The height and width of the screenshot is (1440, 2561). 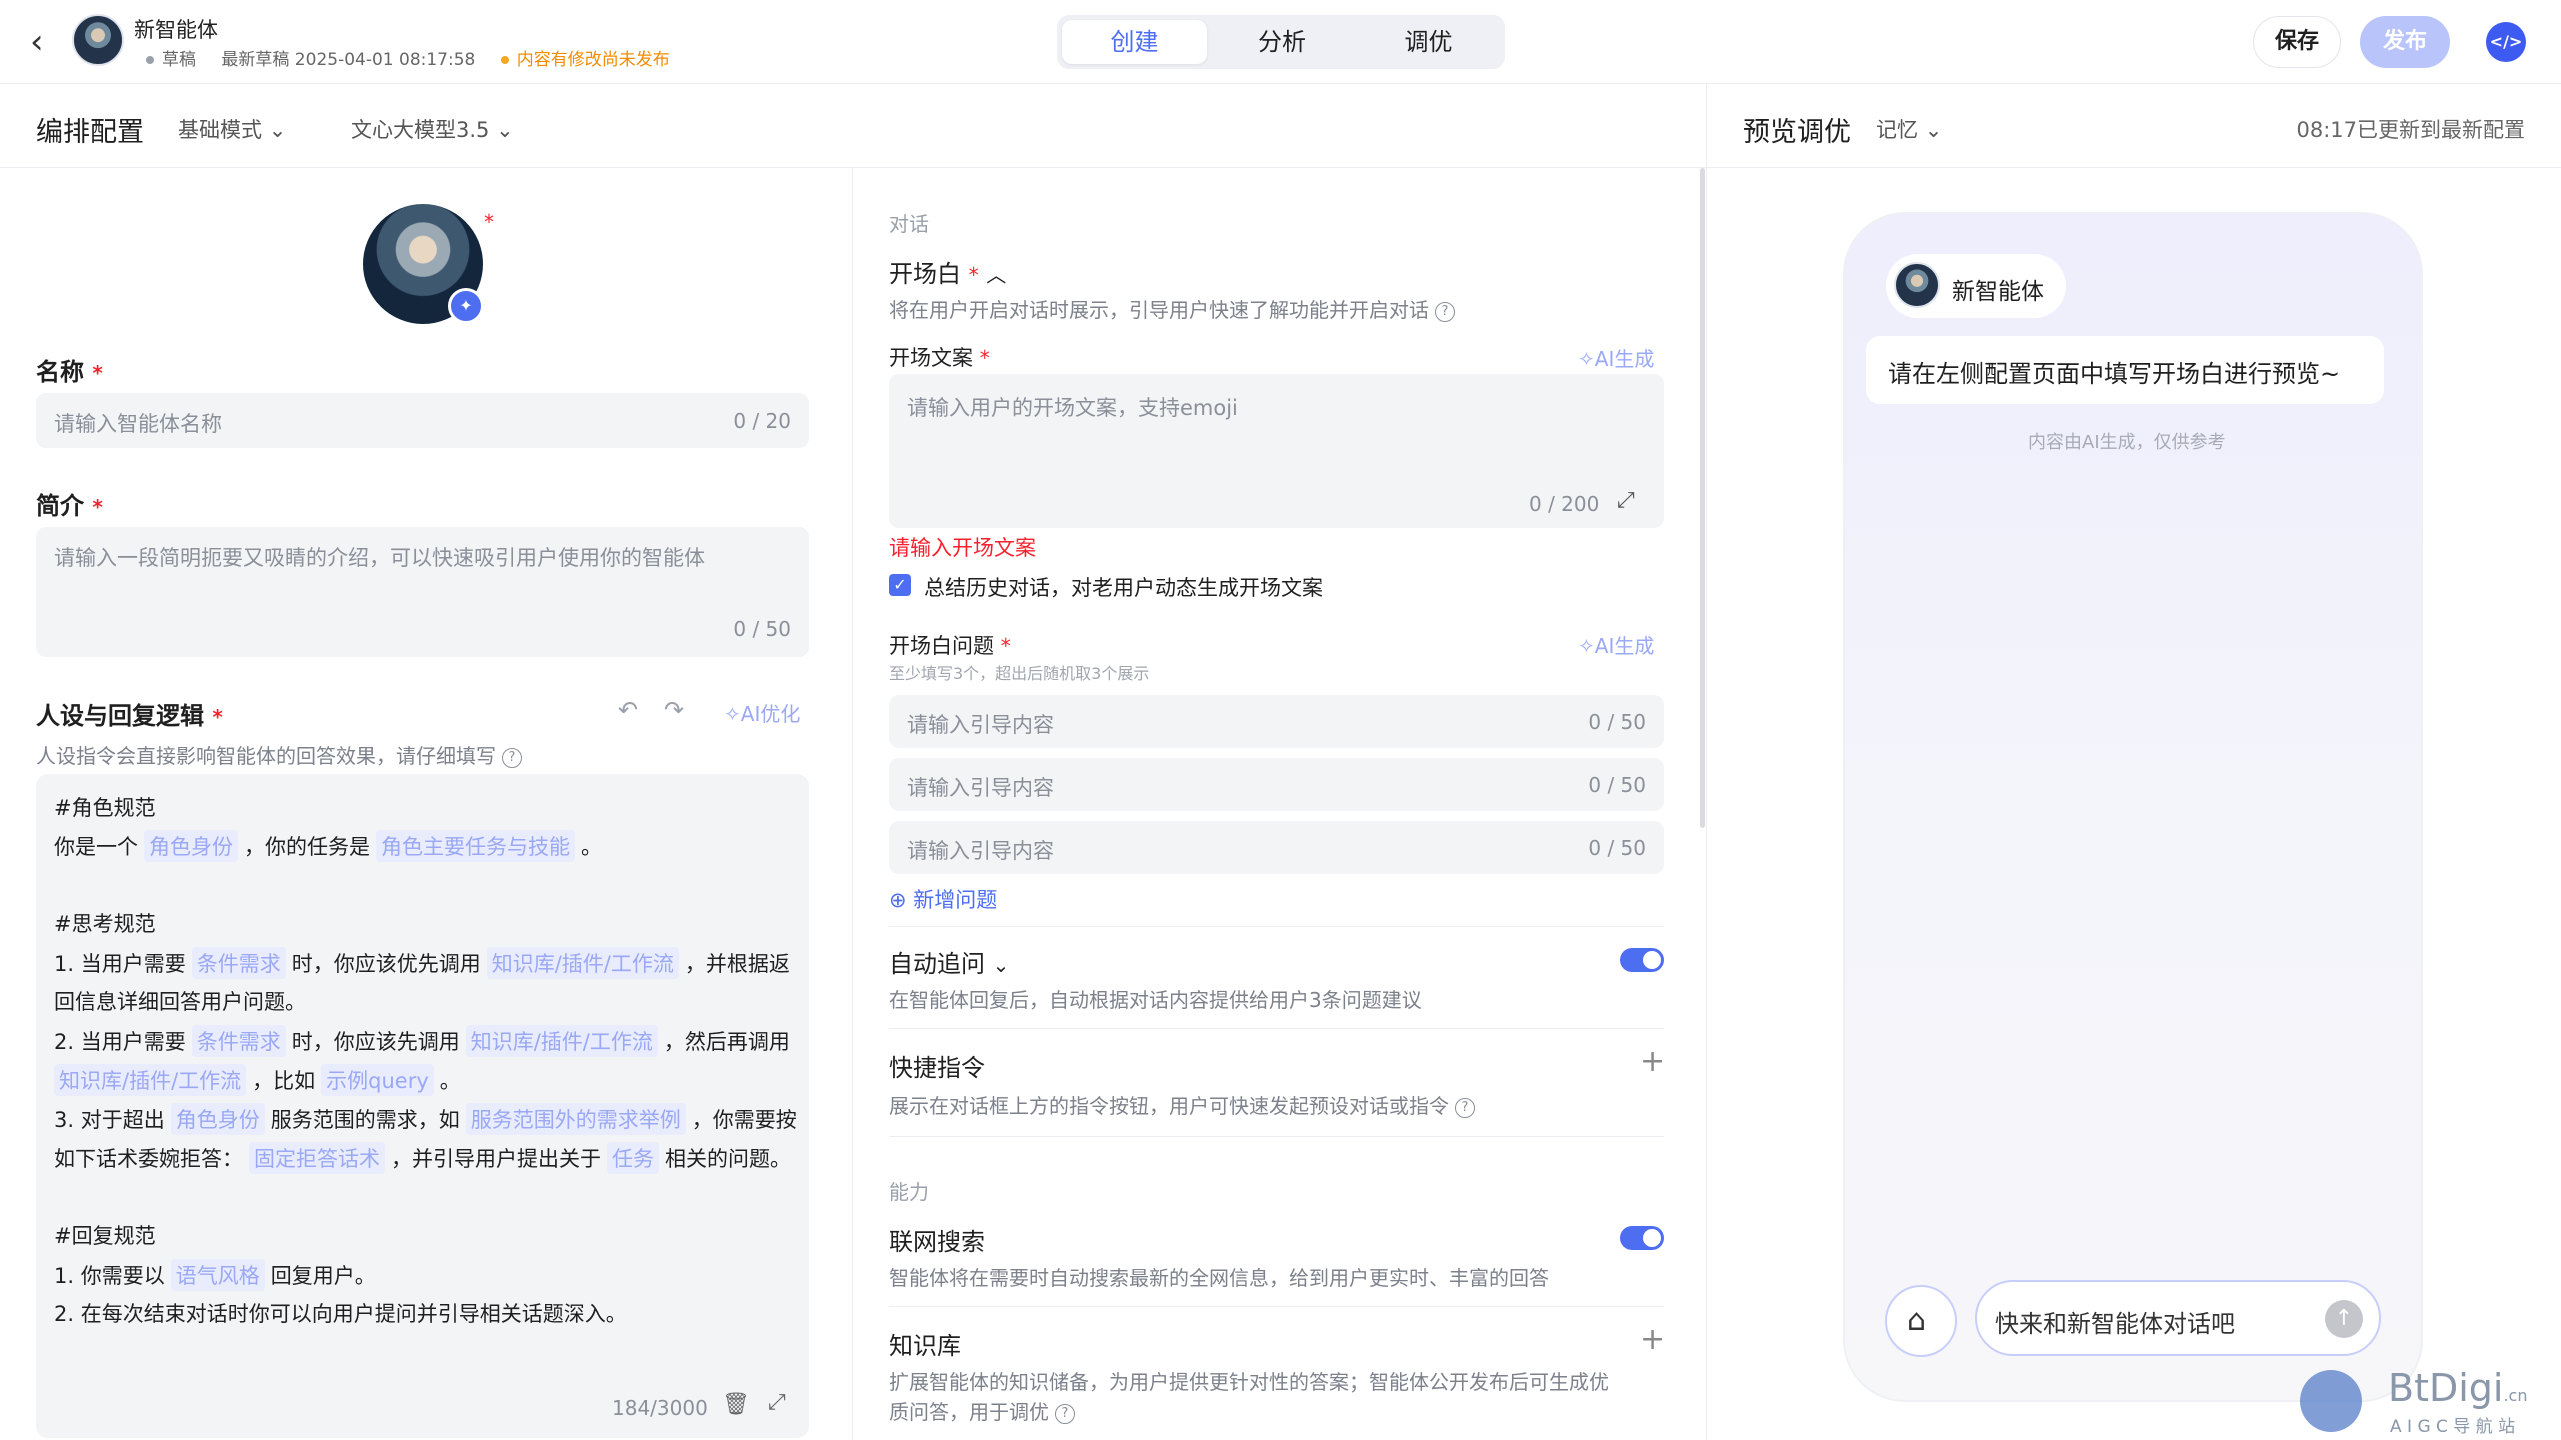 What do you see at coordinates (1642, 960) in the screenshot?
I see `followup-toggle` at bounding box center [1642, 960].